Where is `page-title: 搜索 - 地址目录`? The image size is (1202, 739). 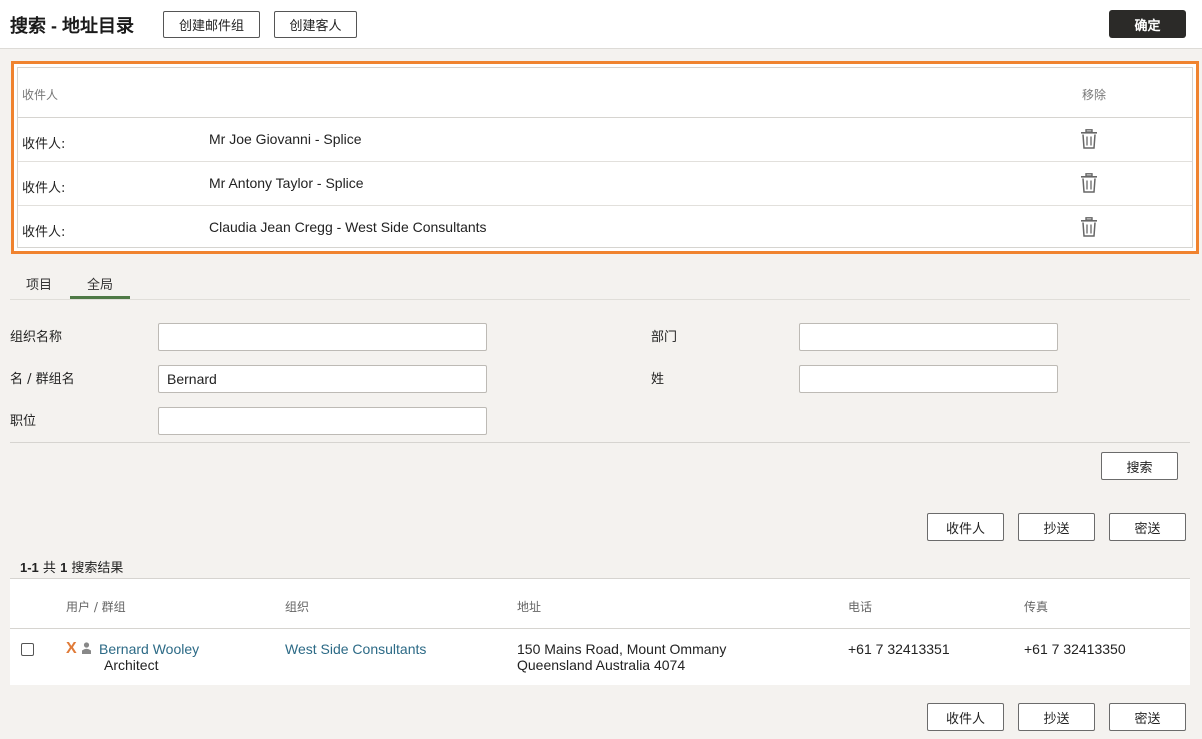
page-title: 搜索 - 地址目录 is located at coordinates (72, 26).